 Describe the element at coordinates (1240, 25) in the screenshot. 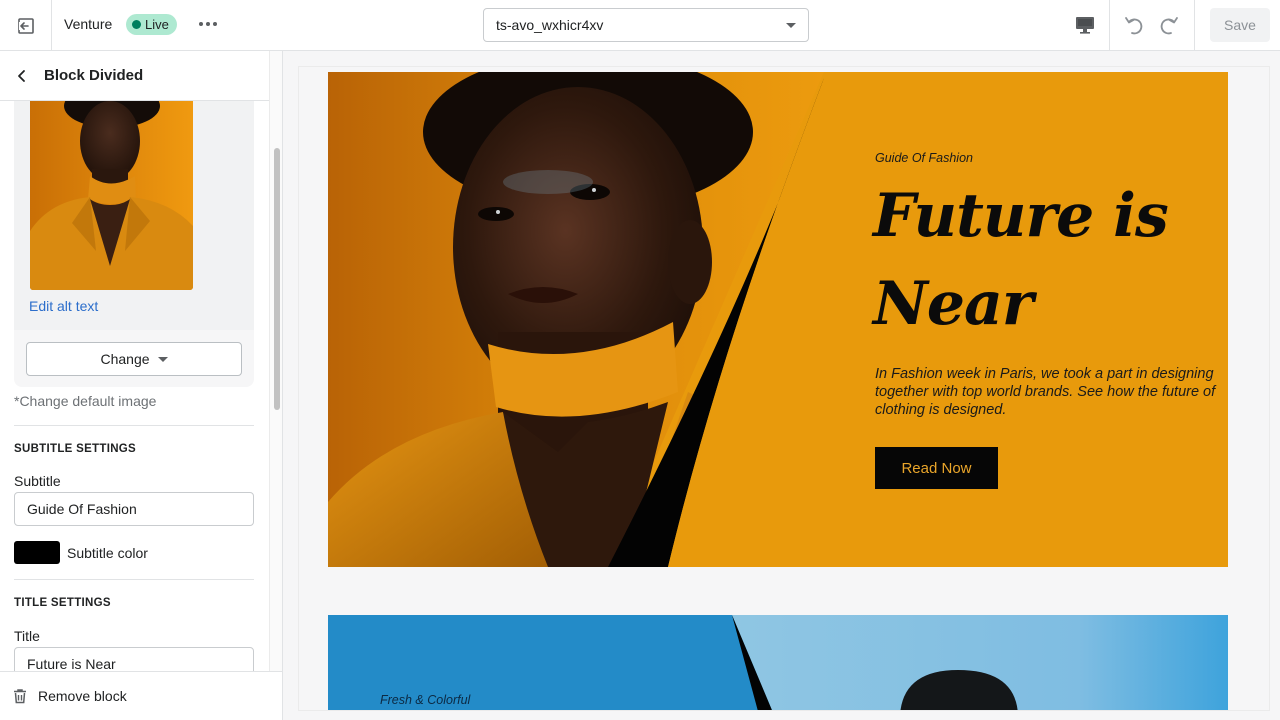

I see `save-button: Save` at that location.